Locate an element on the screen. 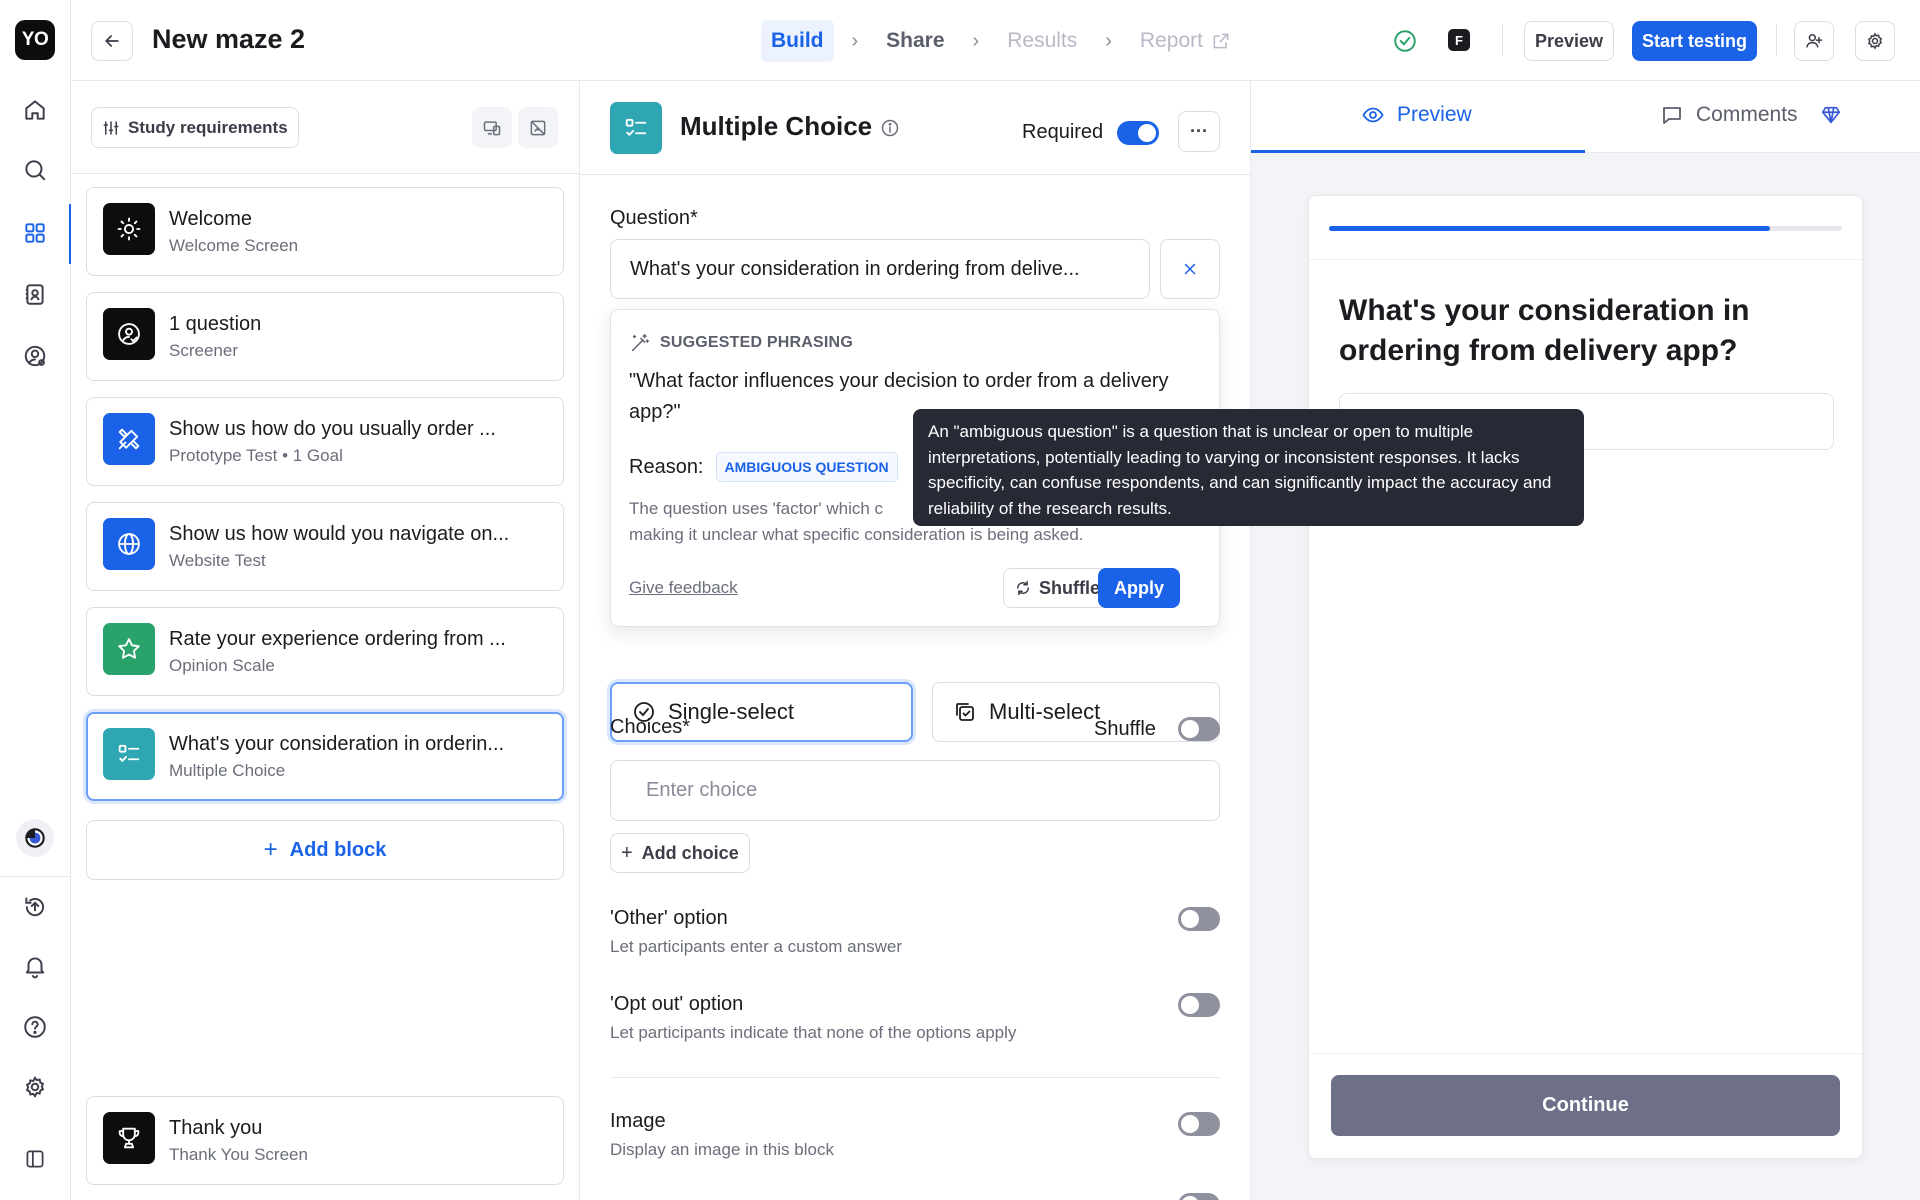 Image resolution: width=1920 pixels, height=1200 pixels. maze-title: New maze 2 is located at coordinates (228, 39).